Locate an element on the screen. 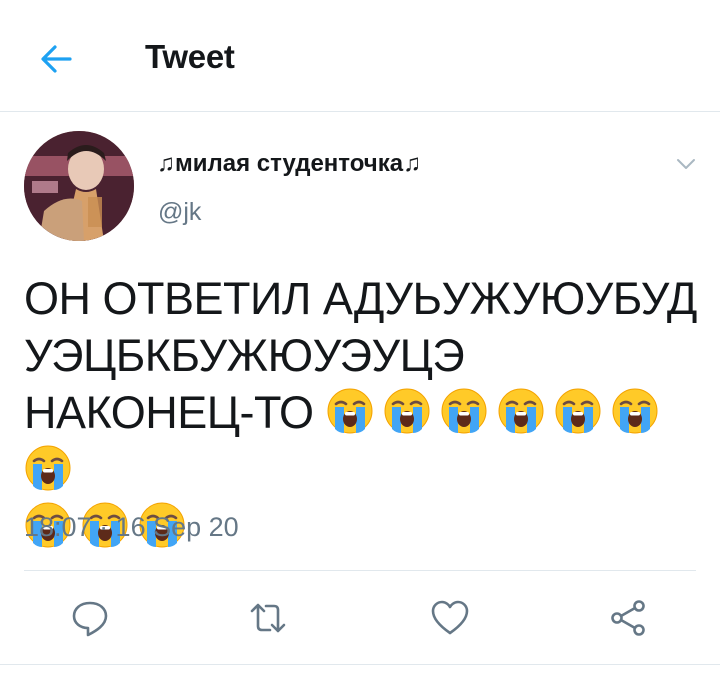  avatar is located at coordinates (79, 186).